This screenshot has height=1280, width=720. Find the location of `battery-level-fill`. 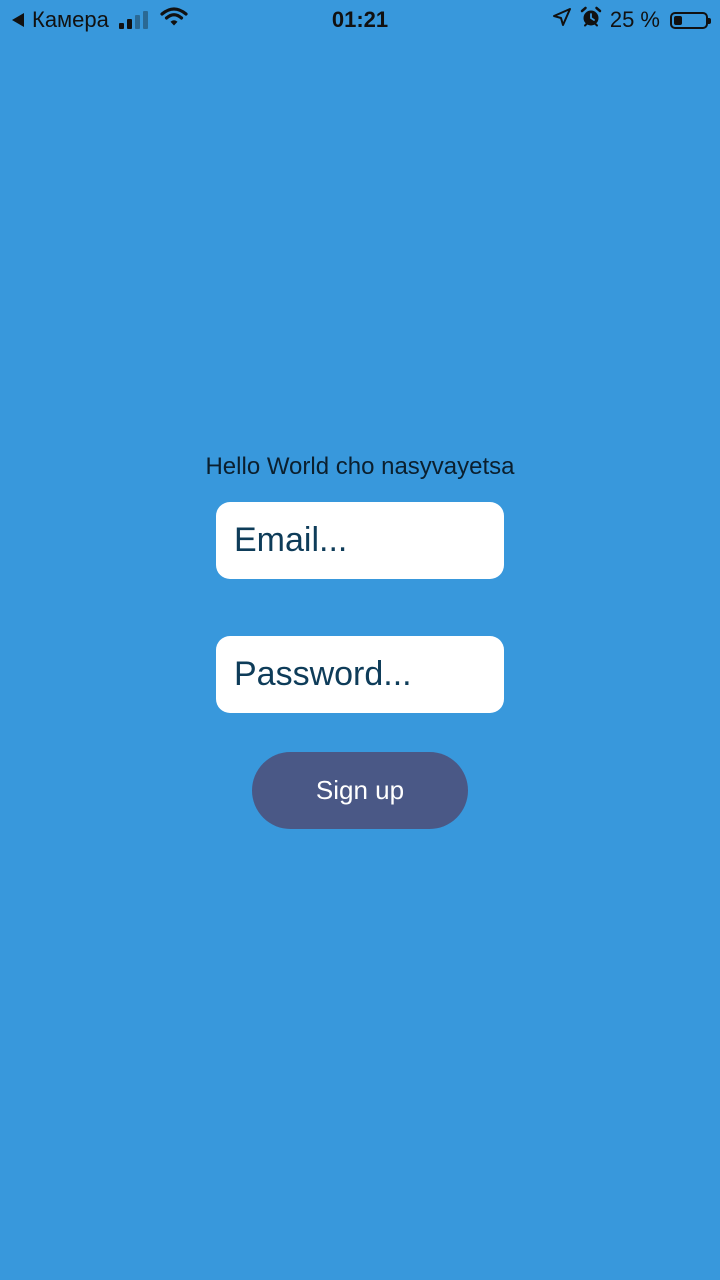

battery-level-fill is located at coordinates (678, 20).